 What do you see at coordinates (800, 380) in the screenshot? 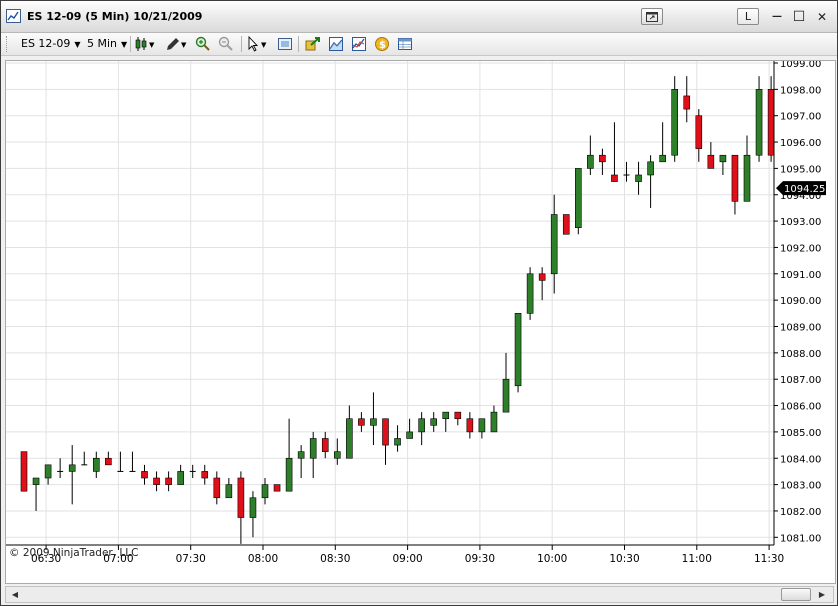
I see `y-tick-label: 1087.00` at bounding box center [800, 380].